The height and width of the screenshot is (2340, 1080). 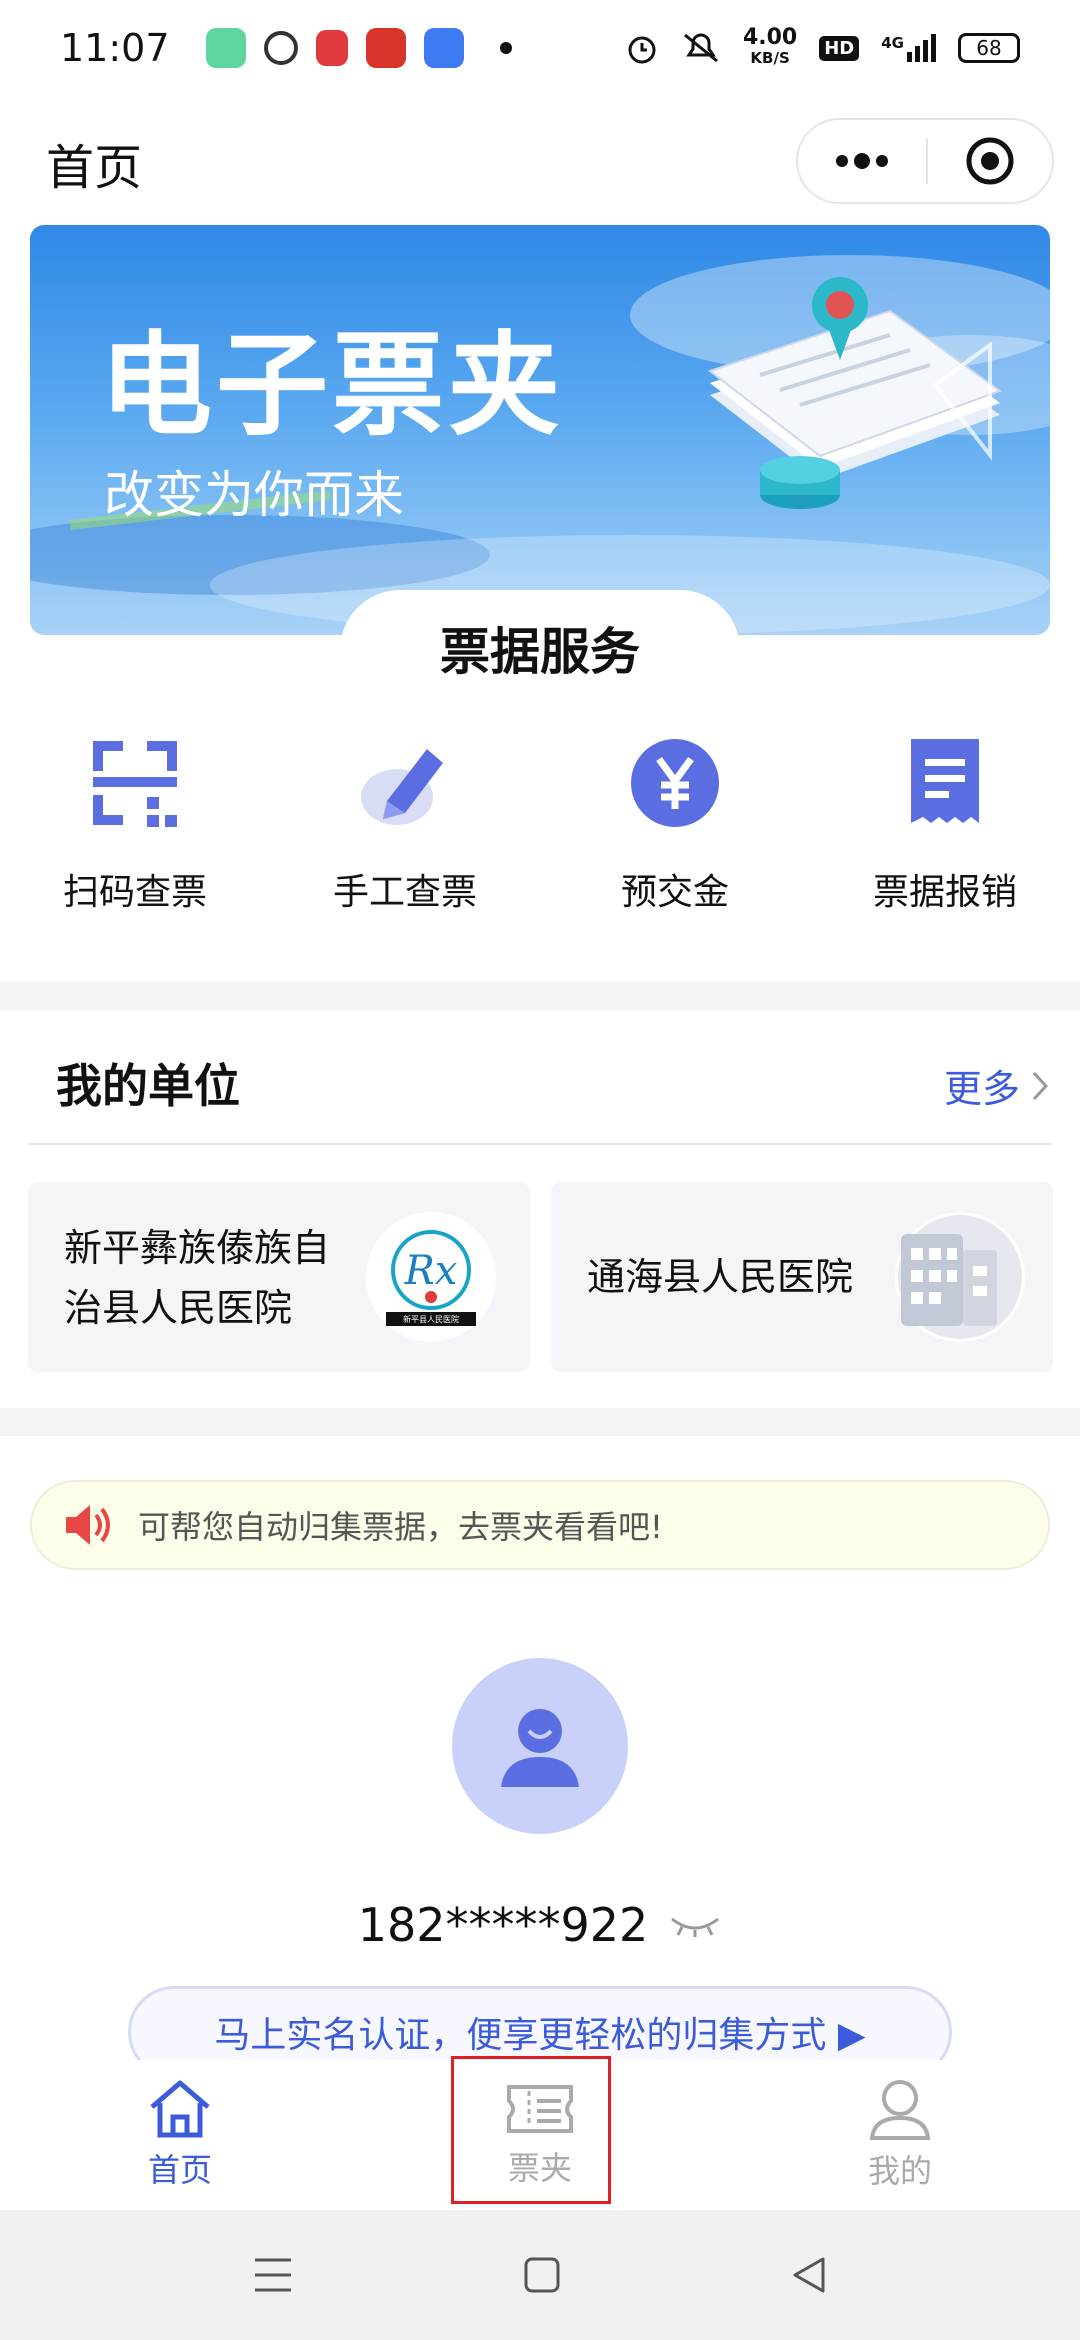 I want to click on chat-notification-icon, so click(x=280, y=48).